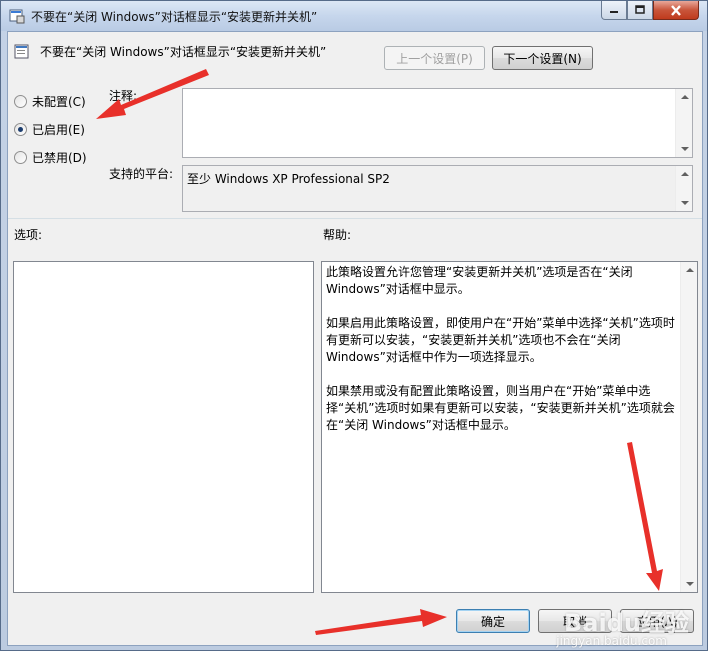  Describe the element at coordinates (354, 16) in the screenshot. I see `title-bar: 不要在“关闭 Windows”对话框显示“安装更新并关机”` at that location.